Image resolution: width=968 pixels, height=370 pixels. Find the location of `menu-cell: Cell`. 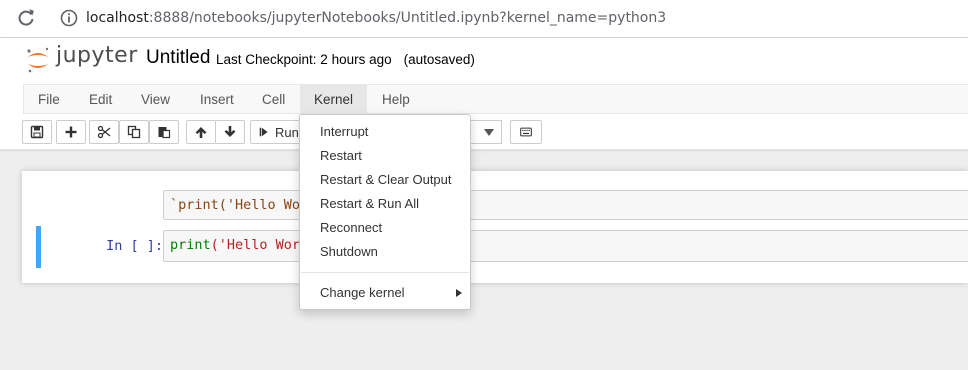

menu-cell: Cell is located at coordinates (273, 99).